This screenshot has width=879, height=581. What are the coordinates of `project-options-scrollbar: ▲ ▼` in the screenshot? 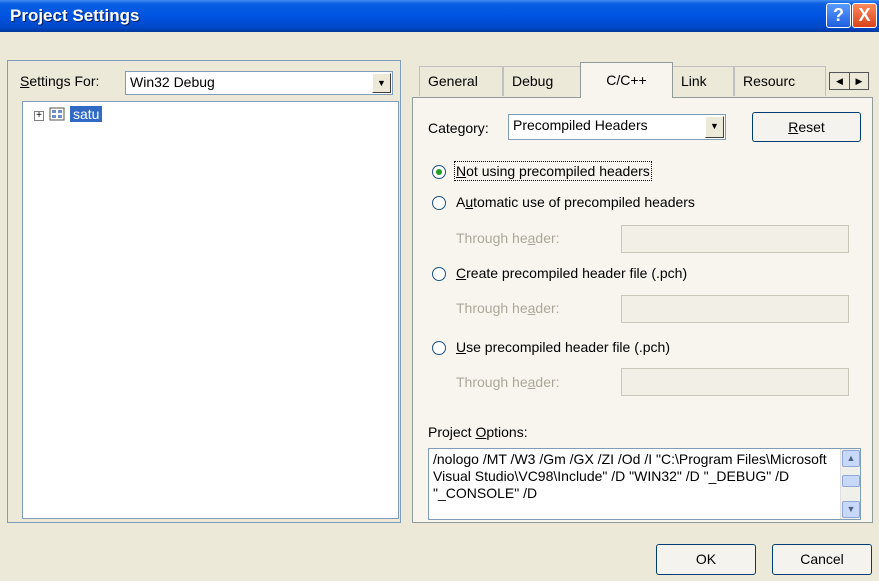 It's located at (850, 484).